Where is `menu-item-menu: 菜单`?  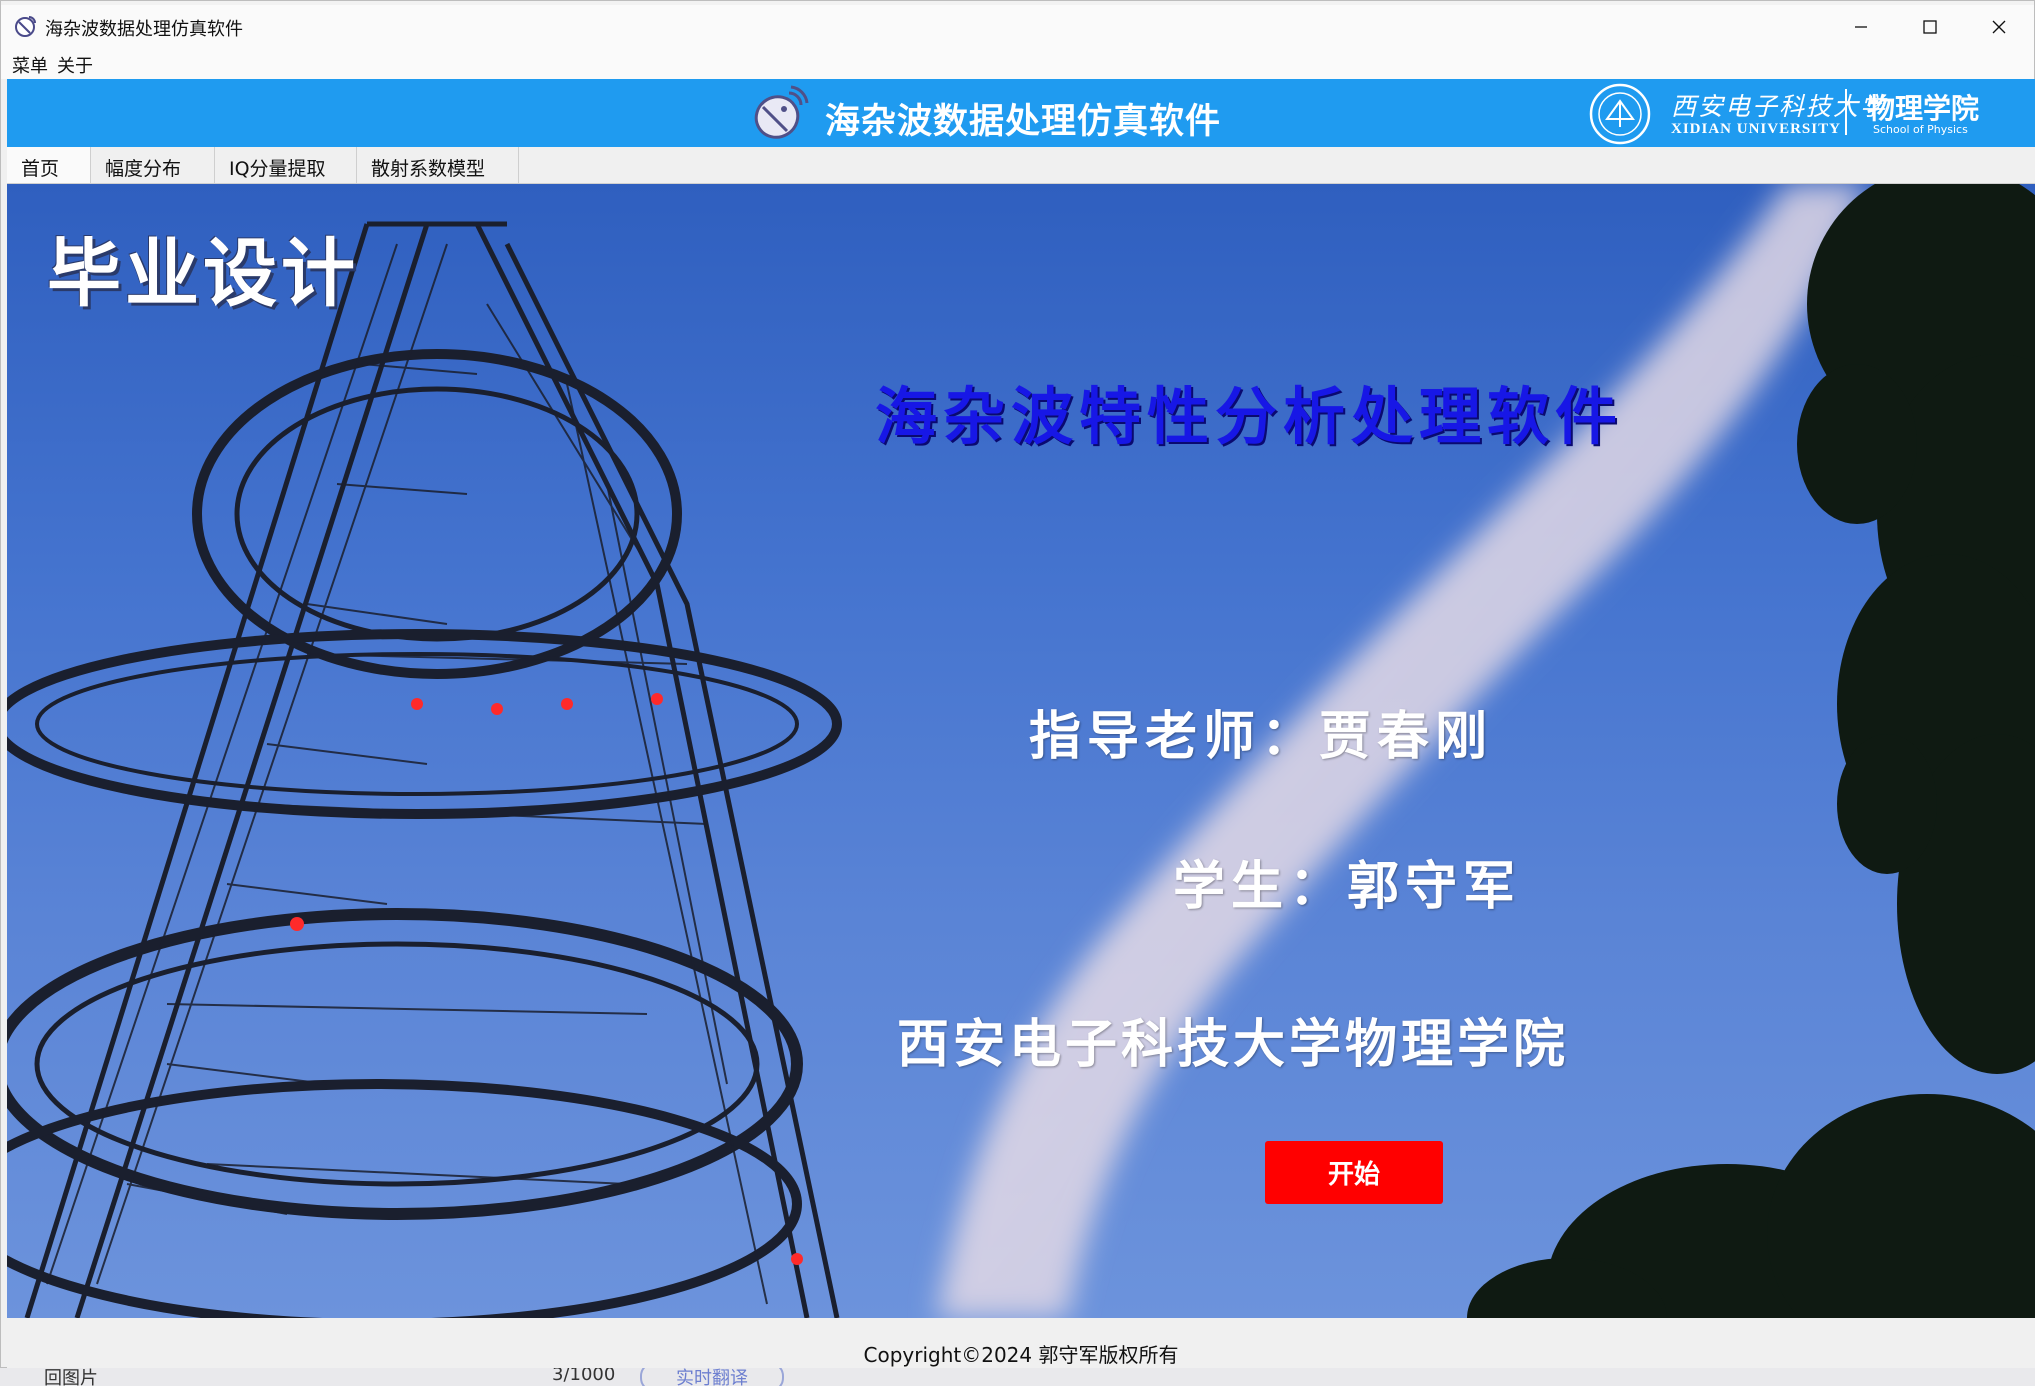
menu-item-menu: 菜单 is located at coordinates (30, 65).